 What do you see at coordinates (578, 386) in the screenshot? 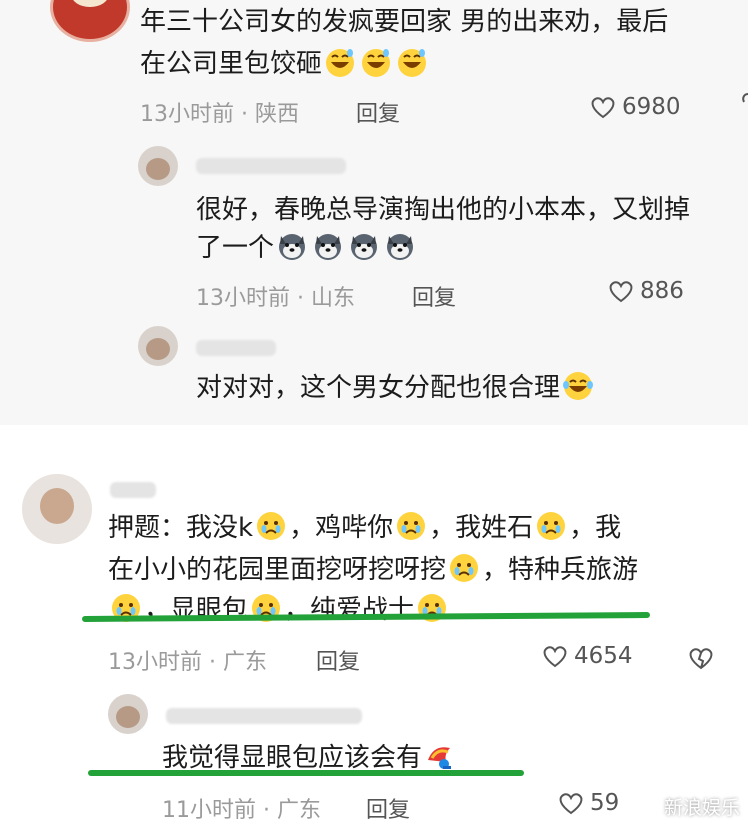
I see `laughing-crying-emoji` at bounding box center [578, 386].